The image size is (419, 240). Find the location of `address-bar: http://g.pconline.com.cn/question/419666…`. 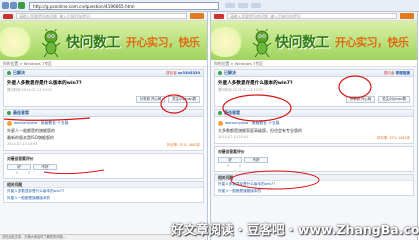

address-bar: http://g.pconline.com.cn/question/419666… is located at coordinates (124, 5).